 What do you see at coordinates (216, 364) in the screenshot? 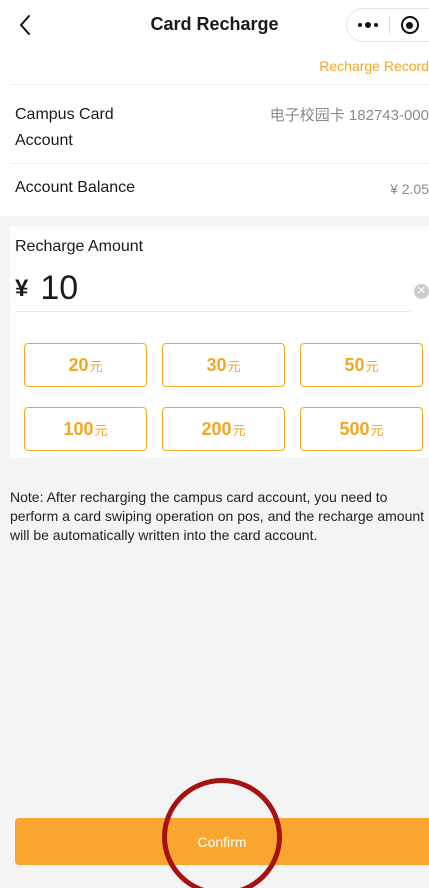
I see `preset-amount: 30` at bounding box center [216, 364].